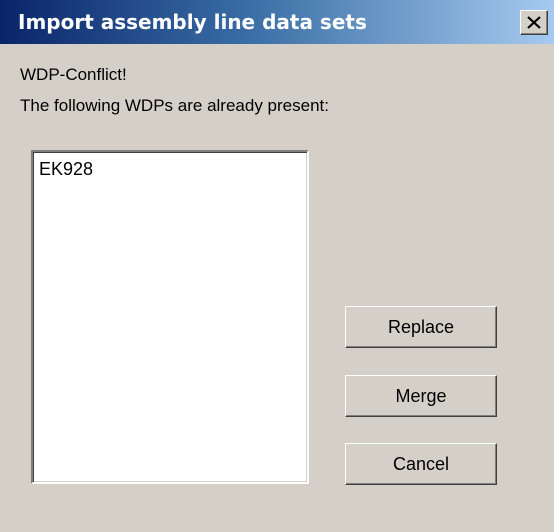 This screenshot has height=532, width=554. I want to click on title-bar: Import assembly line data sets, so click(277, 22).